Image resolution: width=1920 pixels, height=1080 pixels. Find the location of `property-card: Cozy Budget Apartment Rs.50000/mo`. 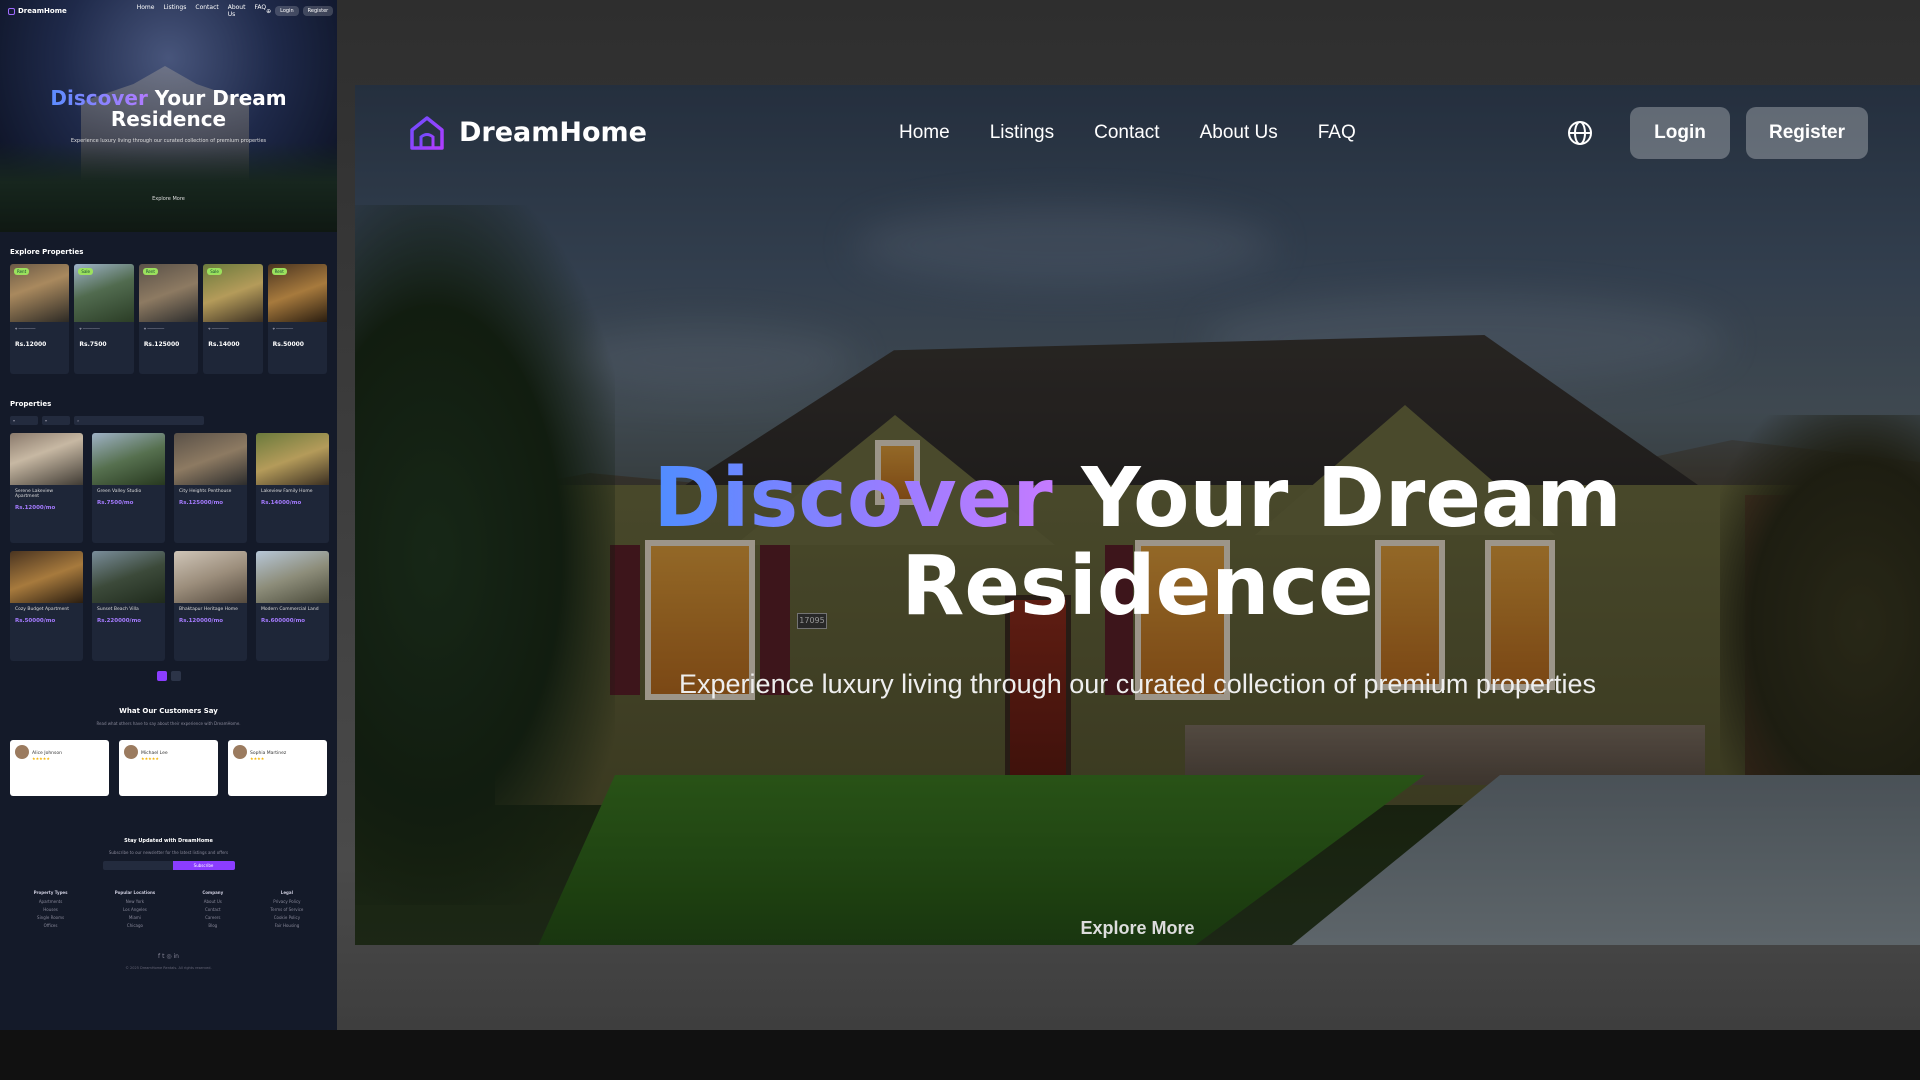

property-card: Cozy Budget Apartment Rs.50000/mo is located at coordinates (46, 606).